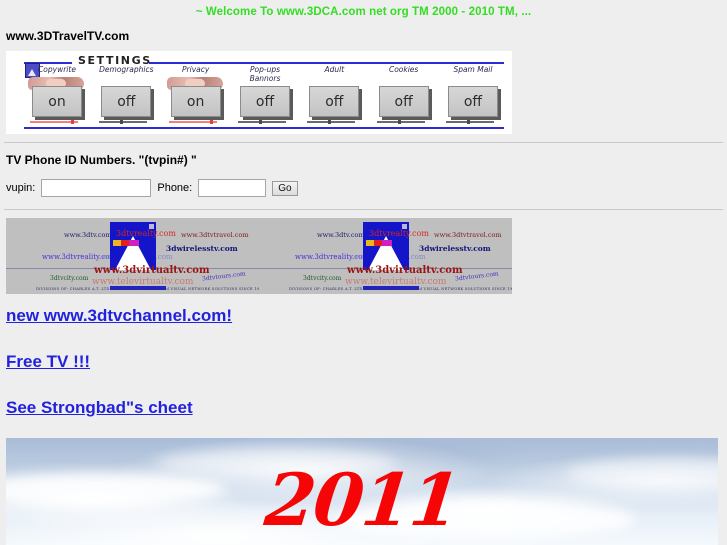  I want to click on toggle-copywrite: Copywrite on, so click(57, 95).